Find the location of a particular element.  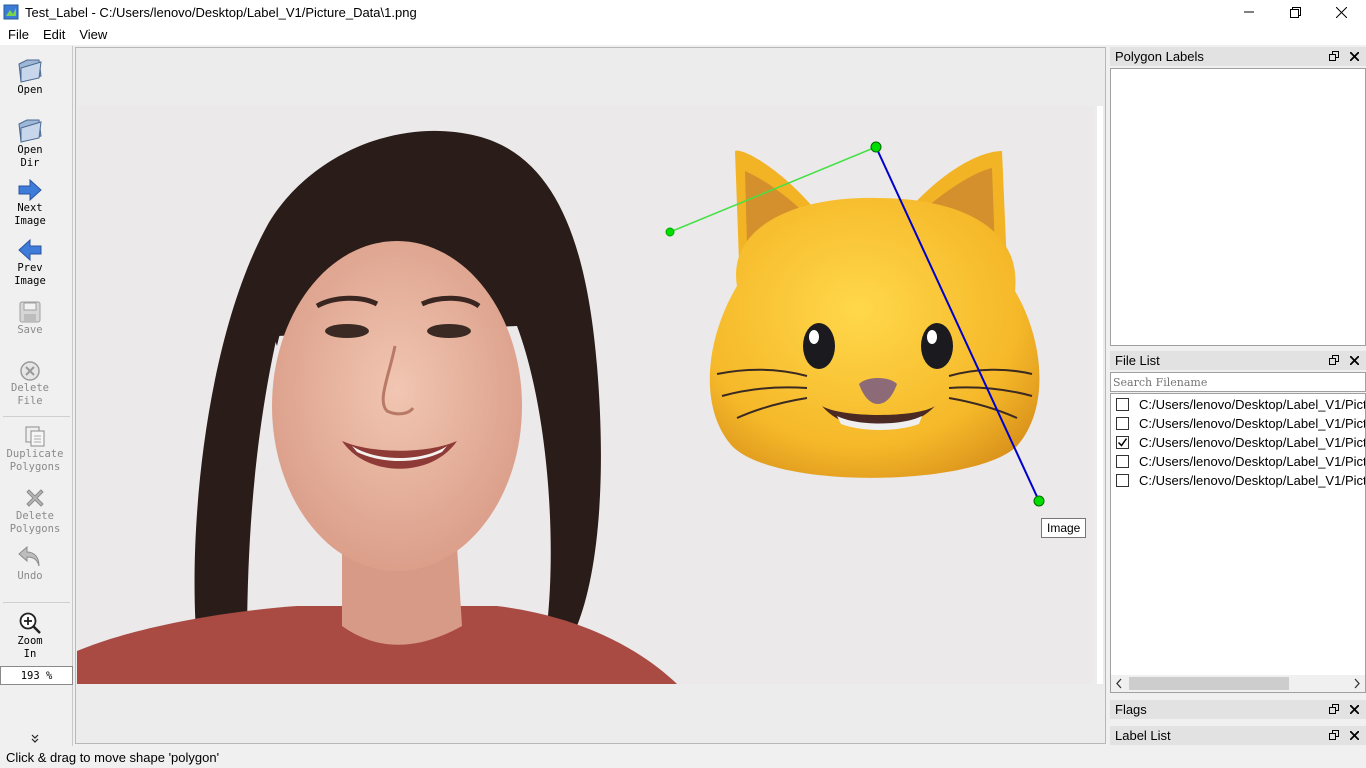

polygon-active-edge is located at coordinates (957, 324).